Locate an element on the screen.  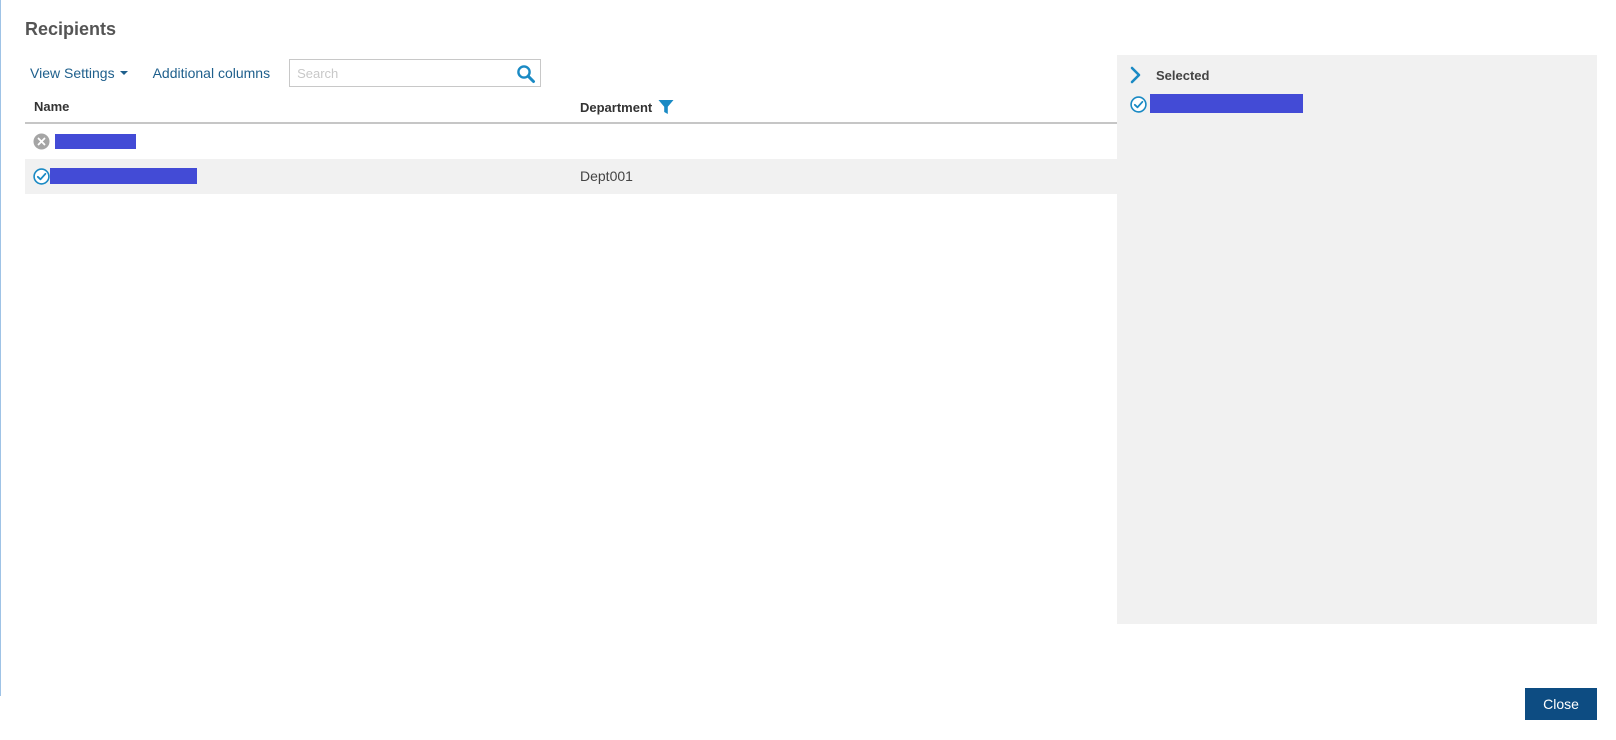
left-border is located at coordinates (0, 348).